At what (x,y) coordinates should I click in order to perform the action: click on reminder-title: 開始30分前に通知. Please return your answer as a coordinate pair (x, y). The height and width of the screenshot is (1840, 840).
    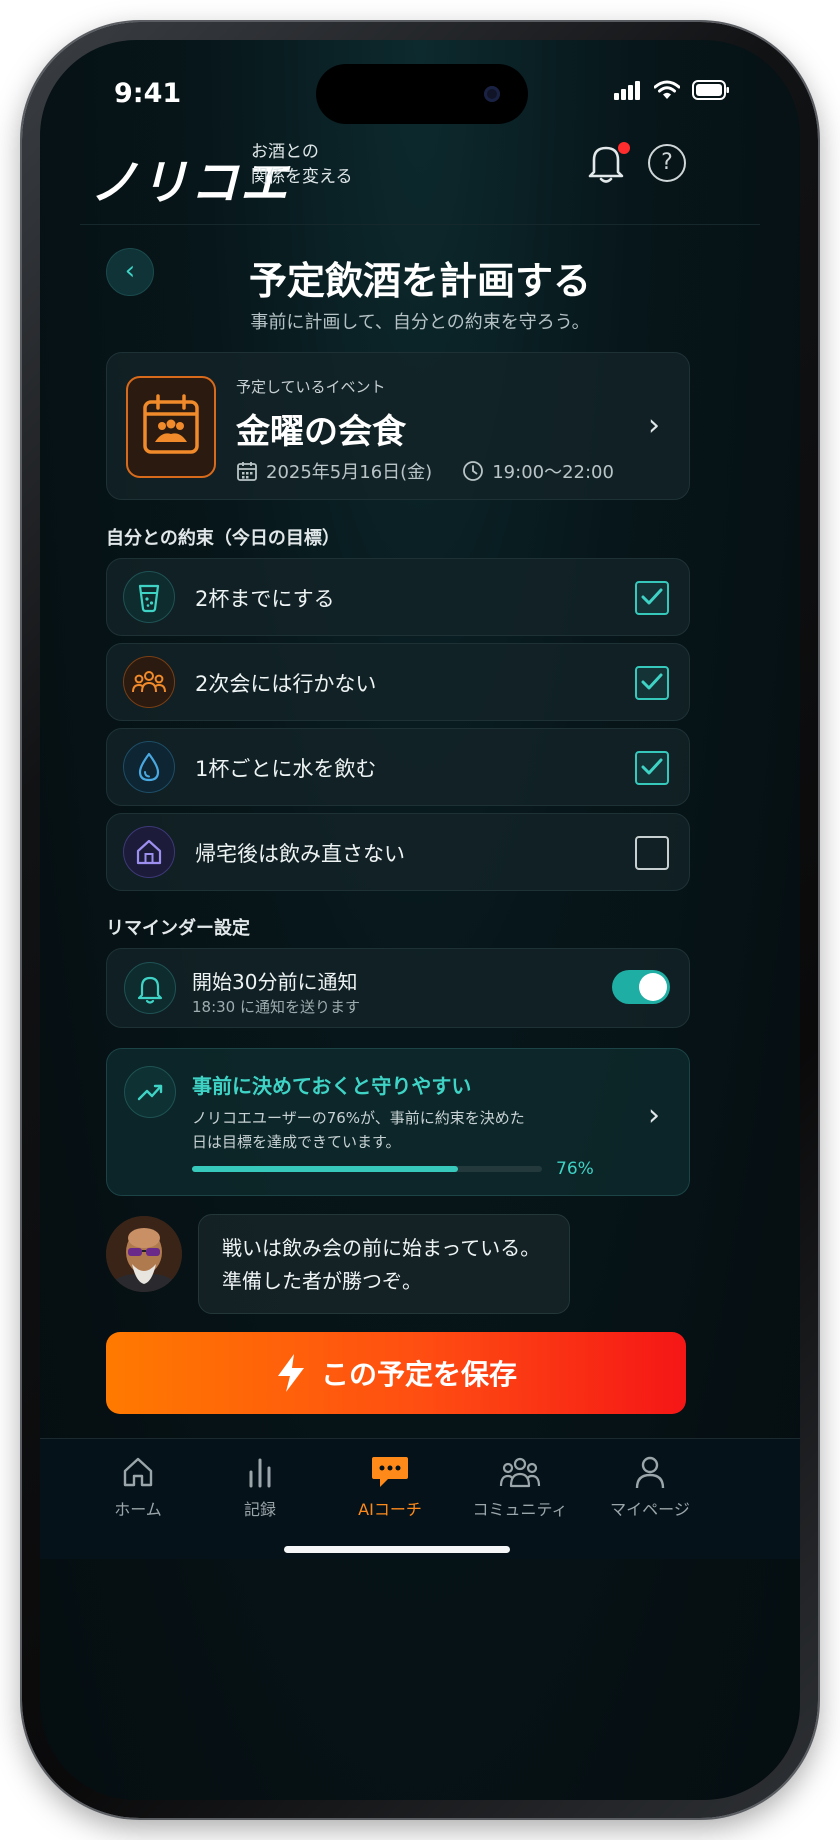
    Looking at the image, I should click on (275, 982).